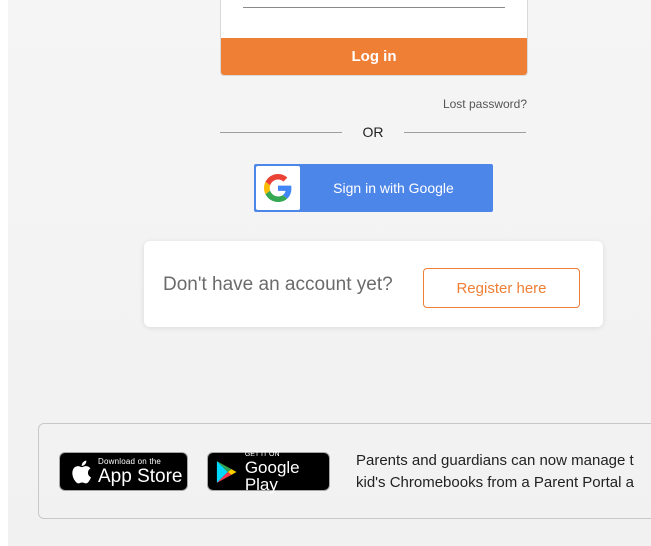  What do you see at coordinates (81, 471) in the screenshot?
I see `apple-icon` at bounding box center [81, 471].